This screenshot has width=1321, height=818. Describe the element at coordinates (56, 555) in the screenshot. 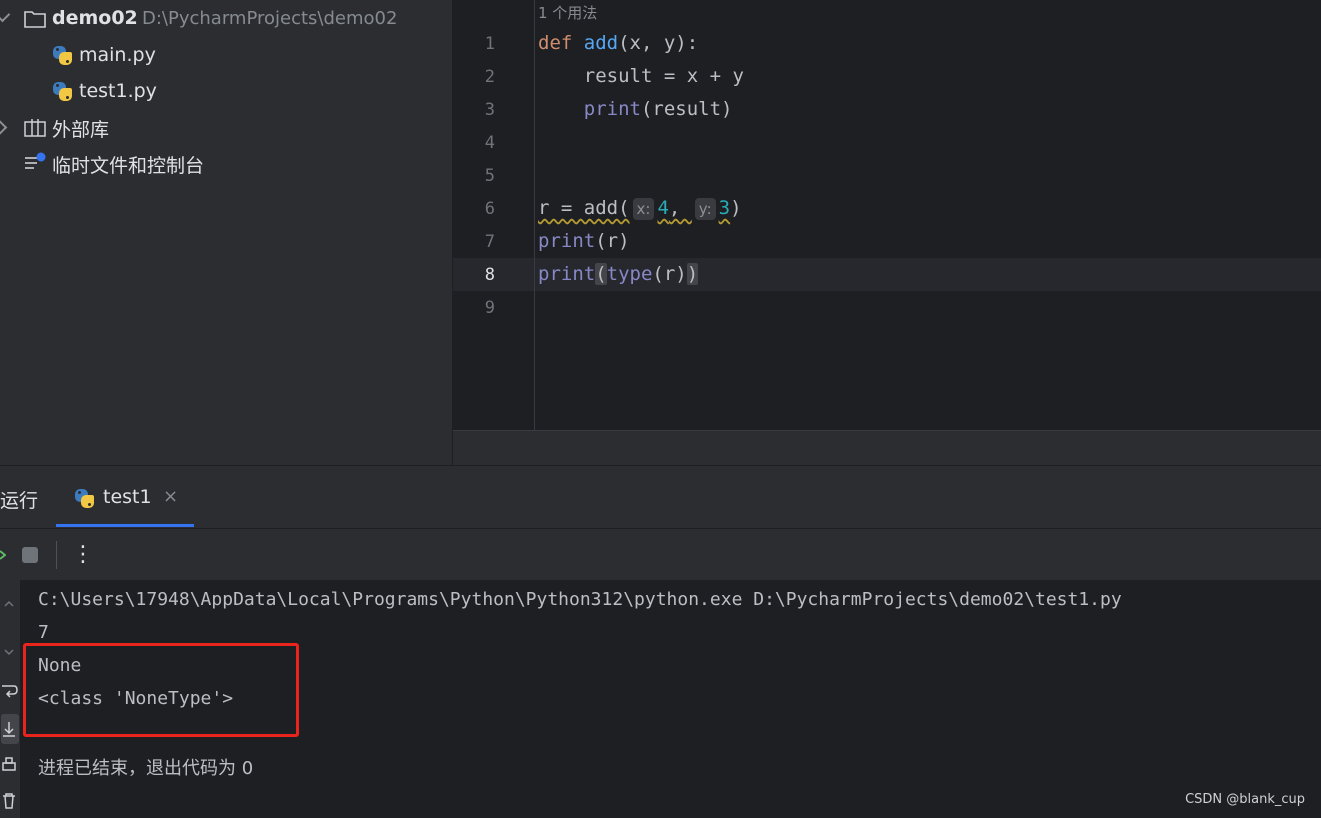

I see `toolbar-separator` at that location.